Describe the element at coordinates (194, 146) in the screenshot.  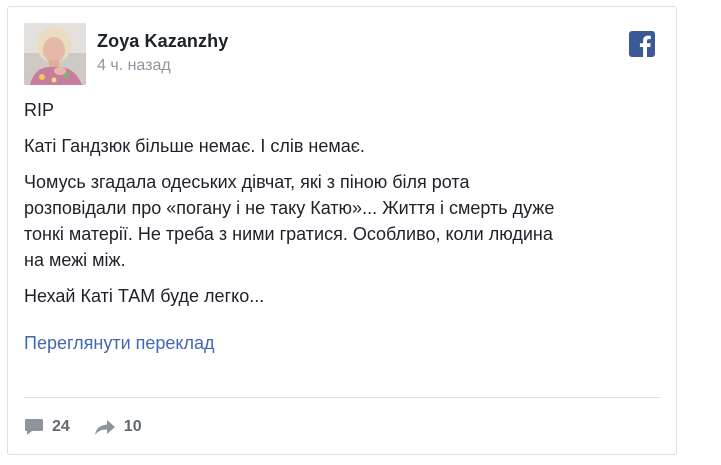
I see `post-paragraph: Каті Гандзюк більше немає. І слів немає.` at that location.